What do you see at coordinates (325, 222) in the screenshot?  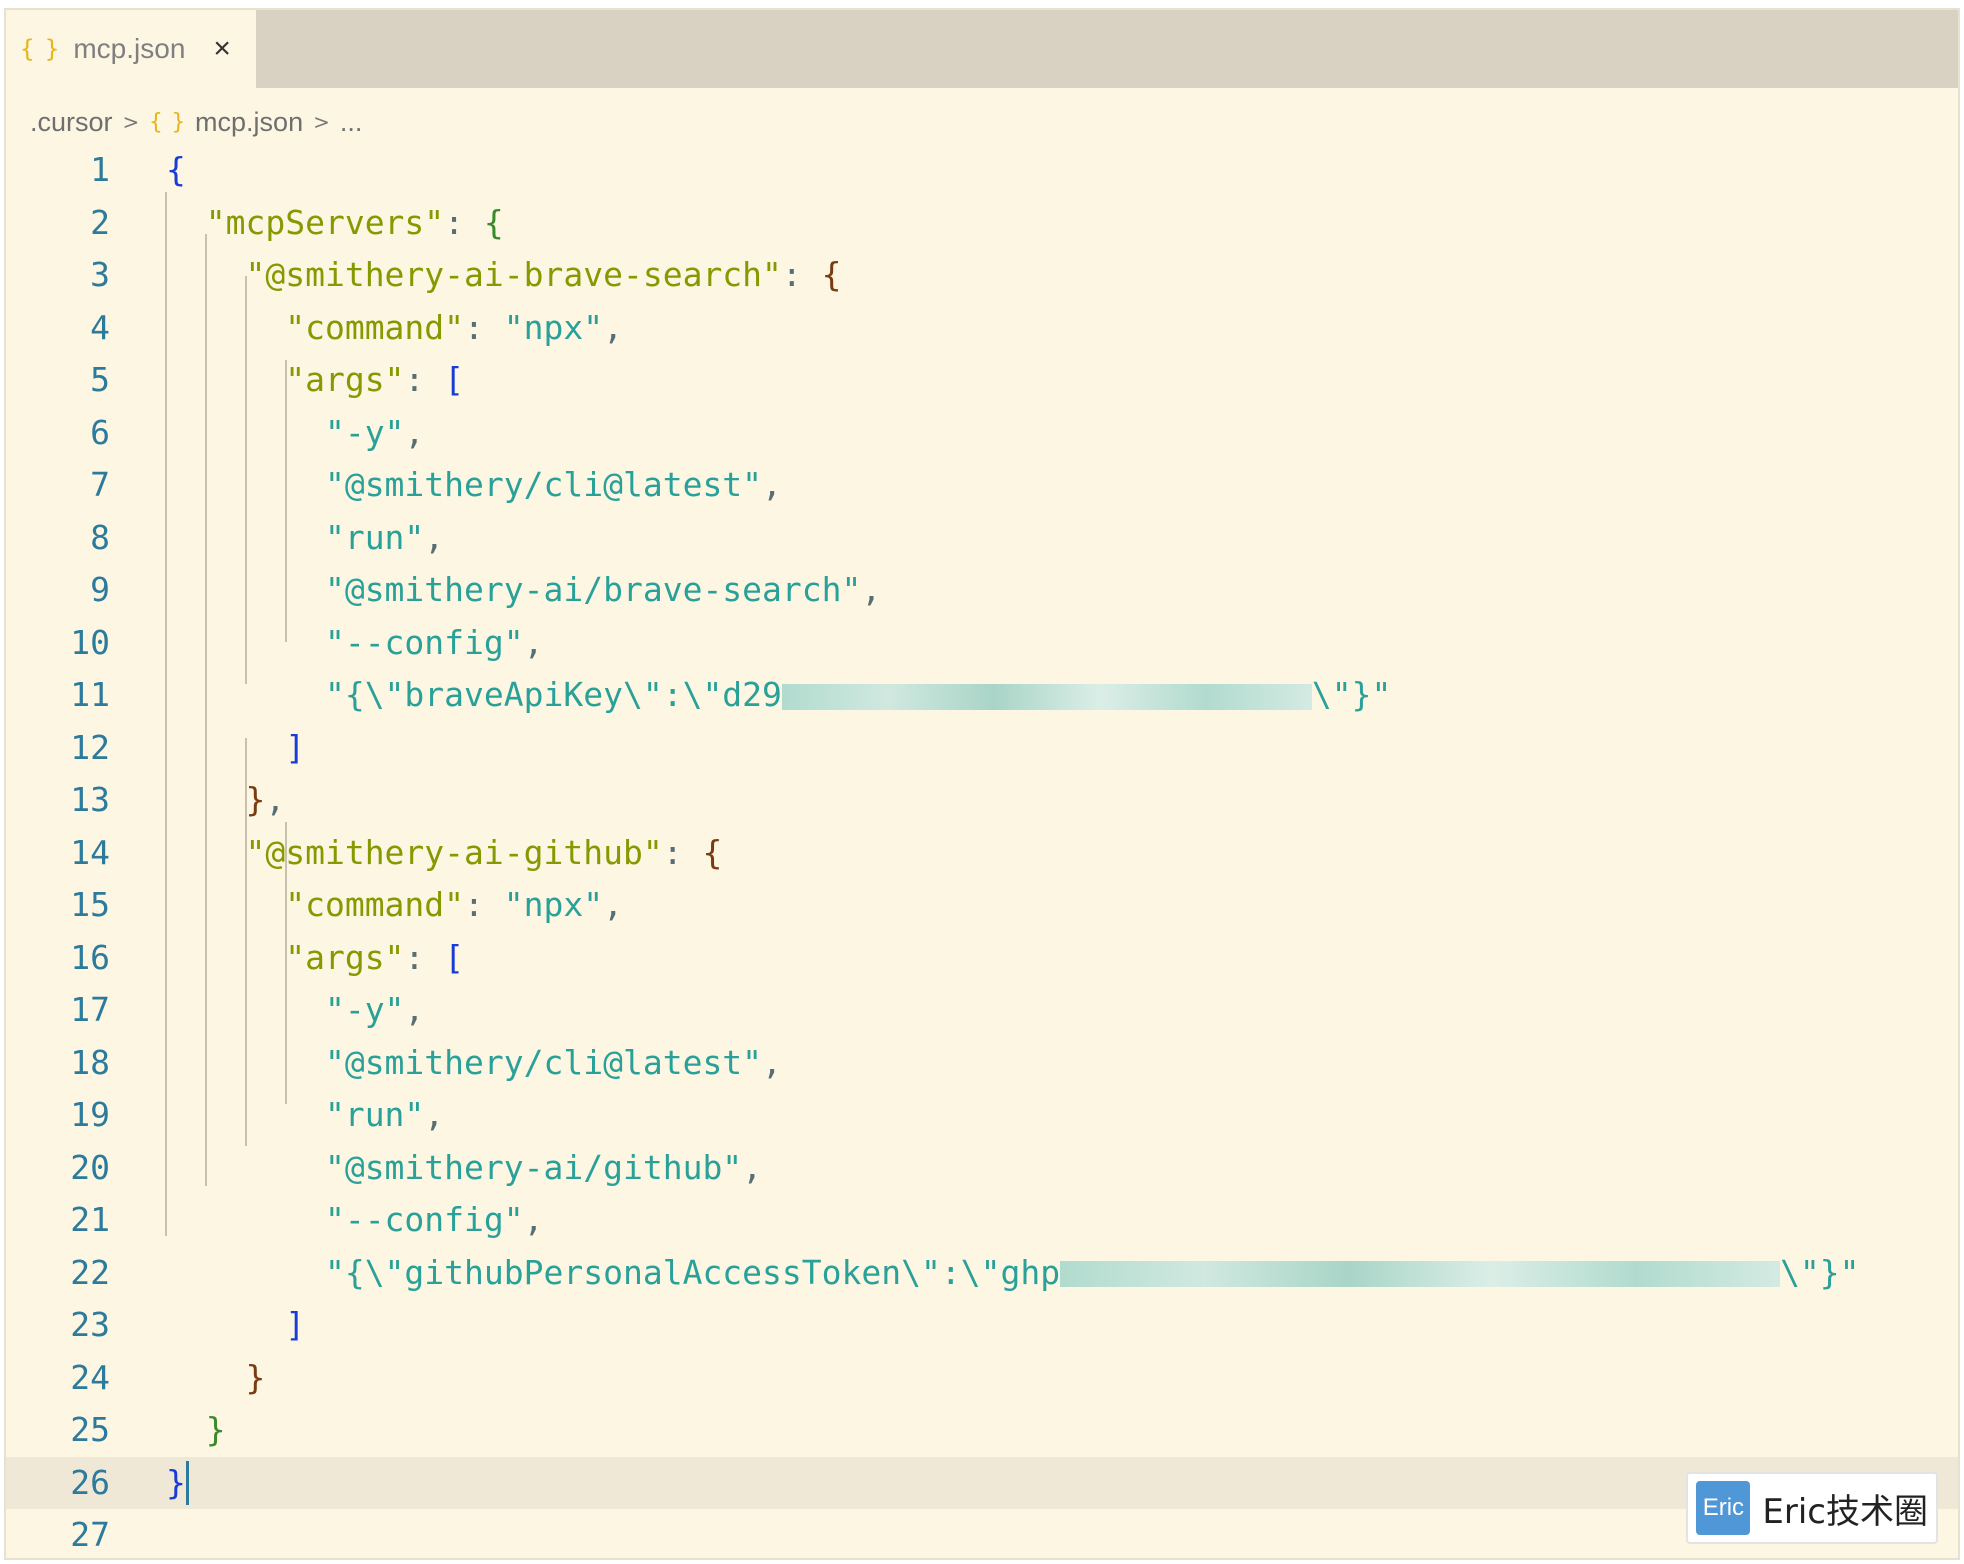 I see `json-key: "mcpServers"` at bounding box center [325, 222].